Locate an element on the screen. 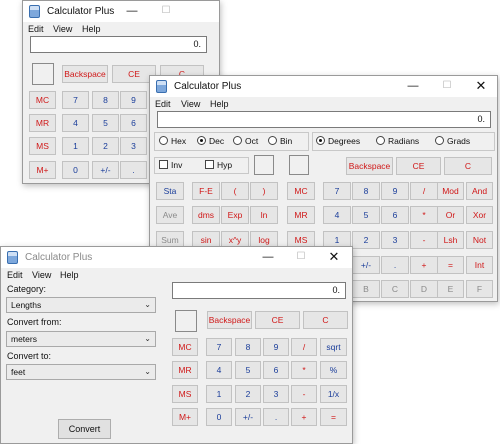 The image size is (500, 444). title-bar: Calculator Plus — ☐ ✕ is located at coordinates (323, 86).